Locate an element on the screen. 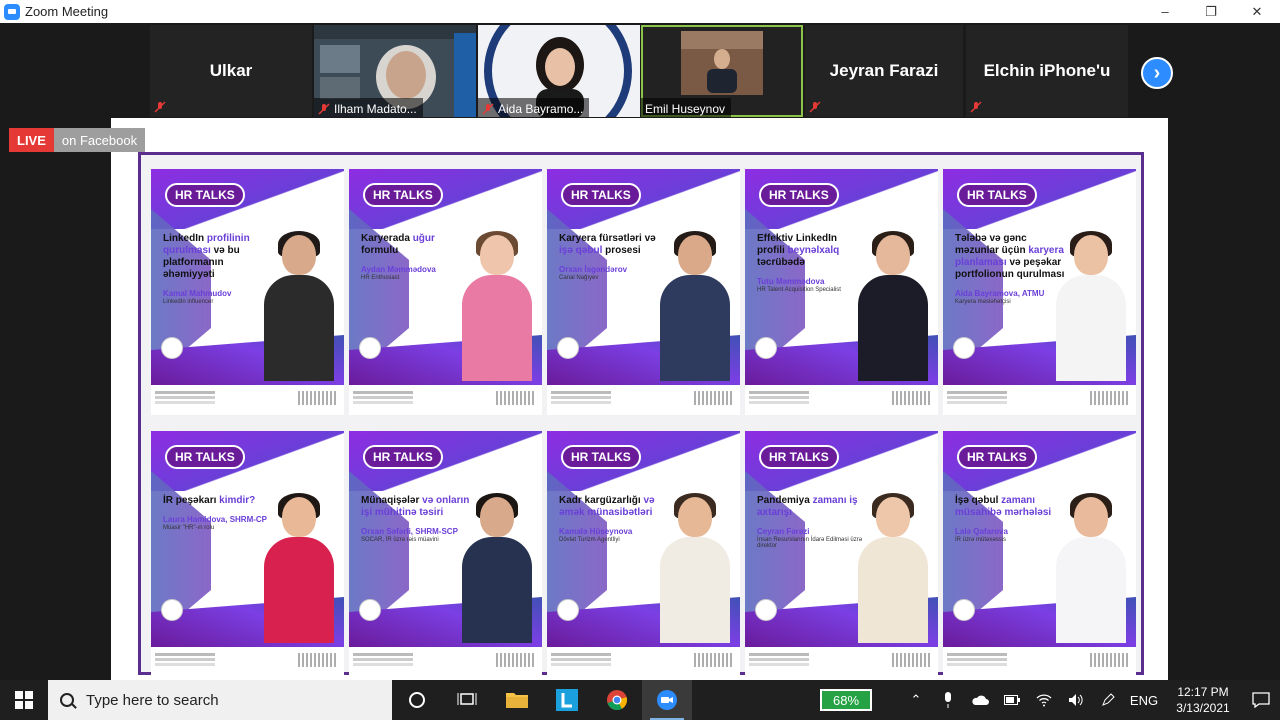 The width and height of the screenshot is (1280, 720). speaker-role: Müasir "HR"-ın rolu is located at coordinates (189, 528).